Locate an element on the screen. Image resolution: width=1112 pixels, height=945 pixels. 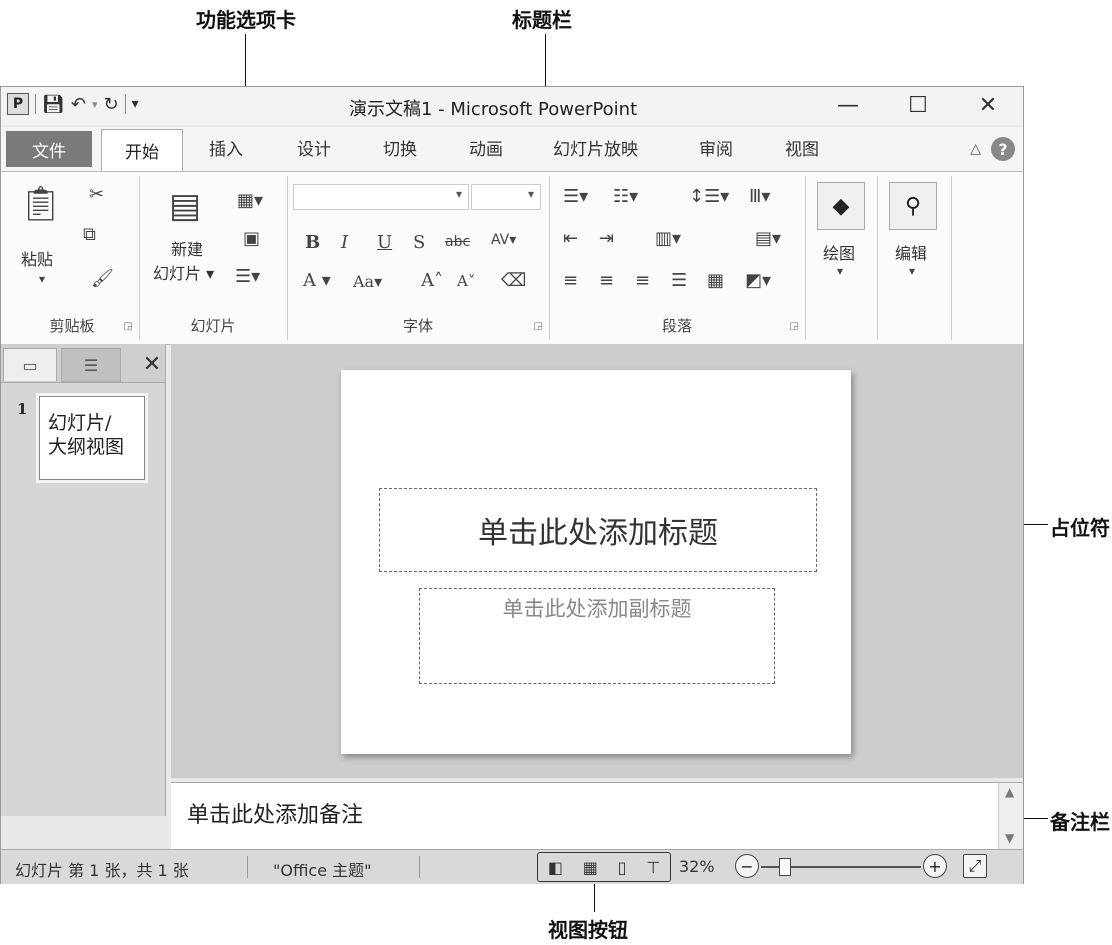
fit-to-window-icon: ⤢ is located at coordinates (975, 866).